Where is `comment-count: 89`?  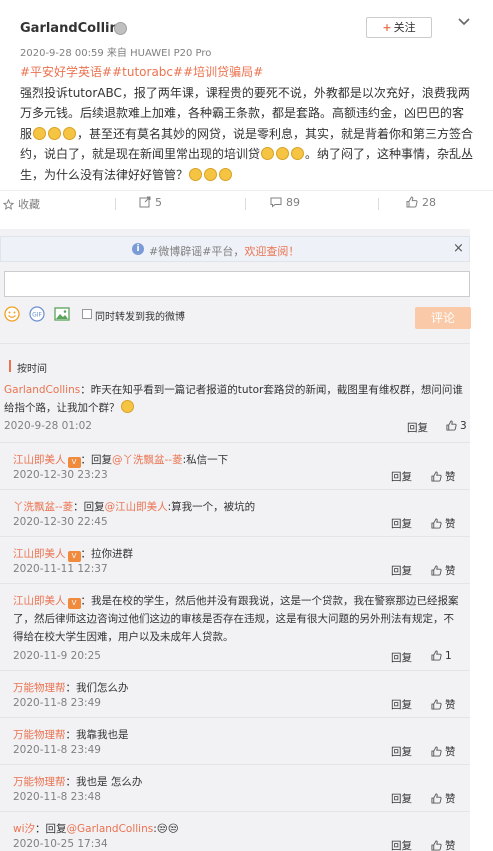
comment-count: 89 is located at coordinates (293, 202).